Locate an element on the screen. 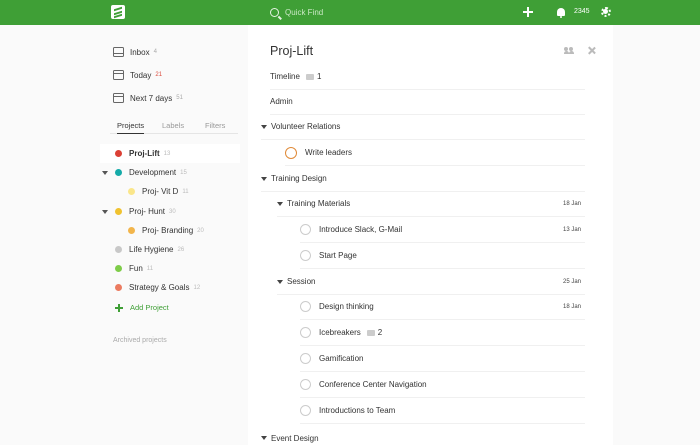 This screenshot has height=445, width=700. project-label: Life Hygiene is located at coordinates (151, 249).